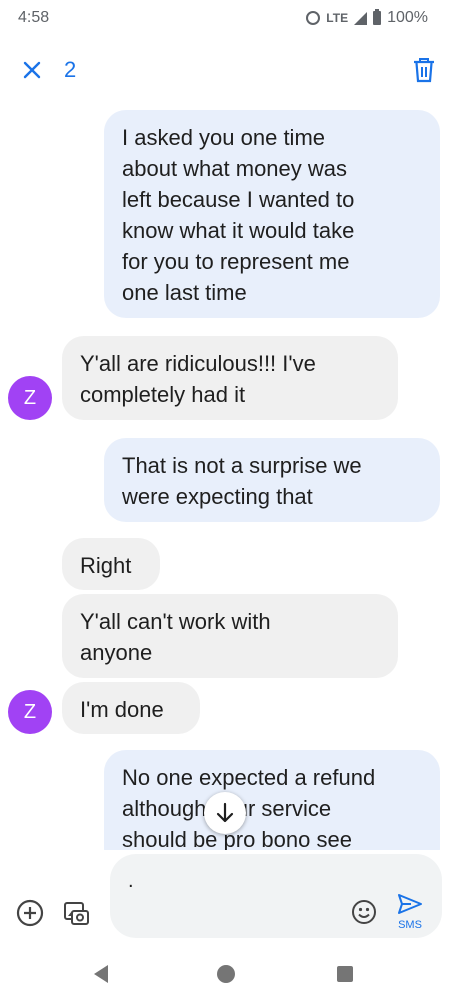 The height and width of the screenshot is (1000, 450). What do you see at coordinates (345, 974) in the screenshot?
I see `recents-icon` at bounding box center [345, 974].